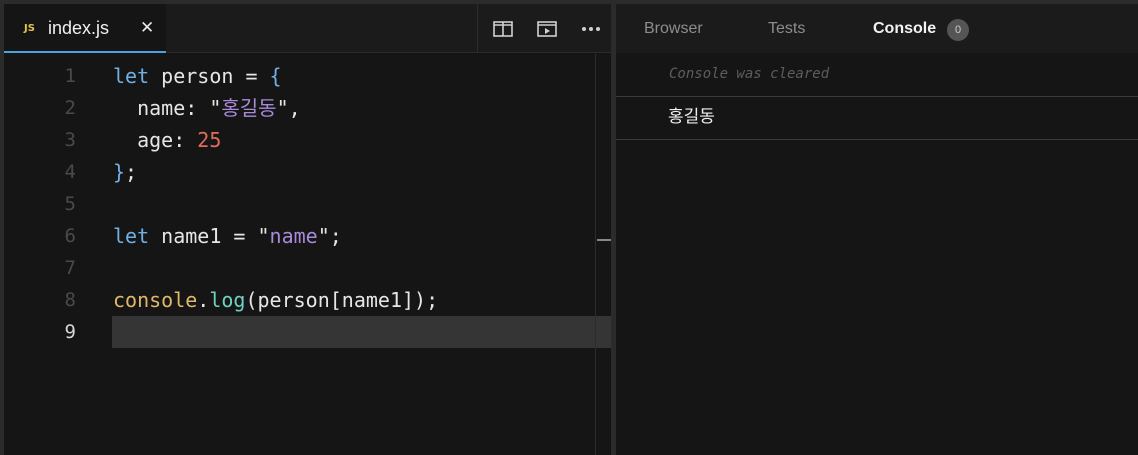 The width and height of the screenshot is (1138, 455). I want to click on tab-filename: index.js, so click(79, 28).